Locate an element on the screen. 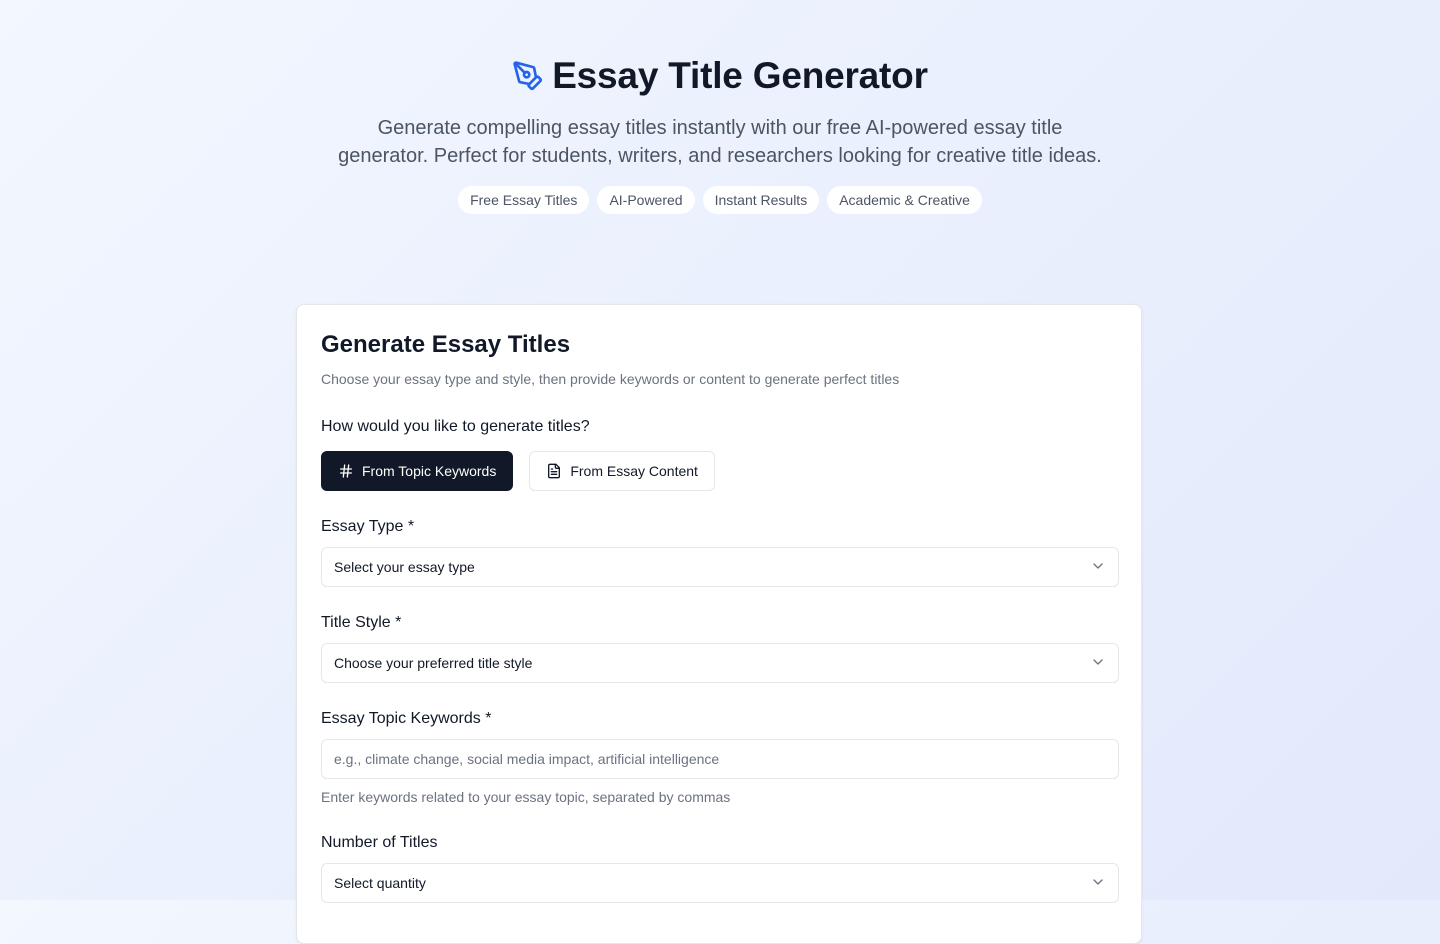 This screenshot has width=1440, height=944. badge-instant-results: Instant Results is located at coordinates (761, 200).